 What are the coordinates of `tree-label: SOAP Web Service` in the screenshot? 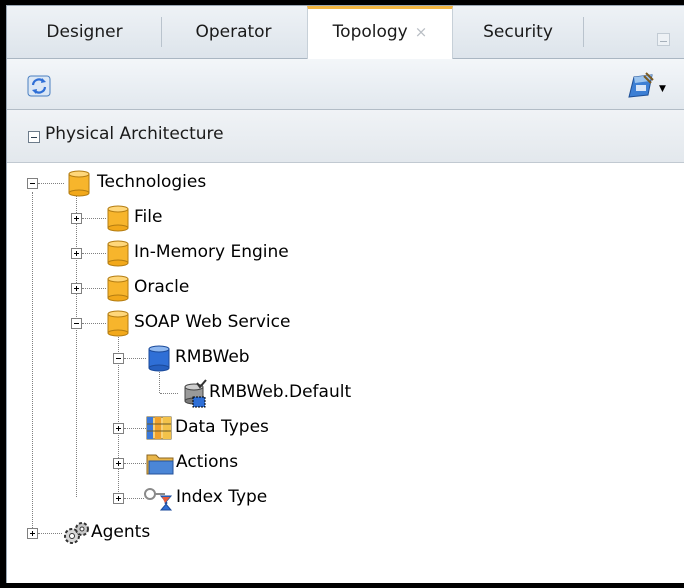 It's located at (212, 322).